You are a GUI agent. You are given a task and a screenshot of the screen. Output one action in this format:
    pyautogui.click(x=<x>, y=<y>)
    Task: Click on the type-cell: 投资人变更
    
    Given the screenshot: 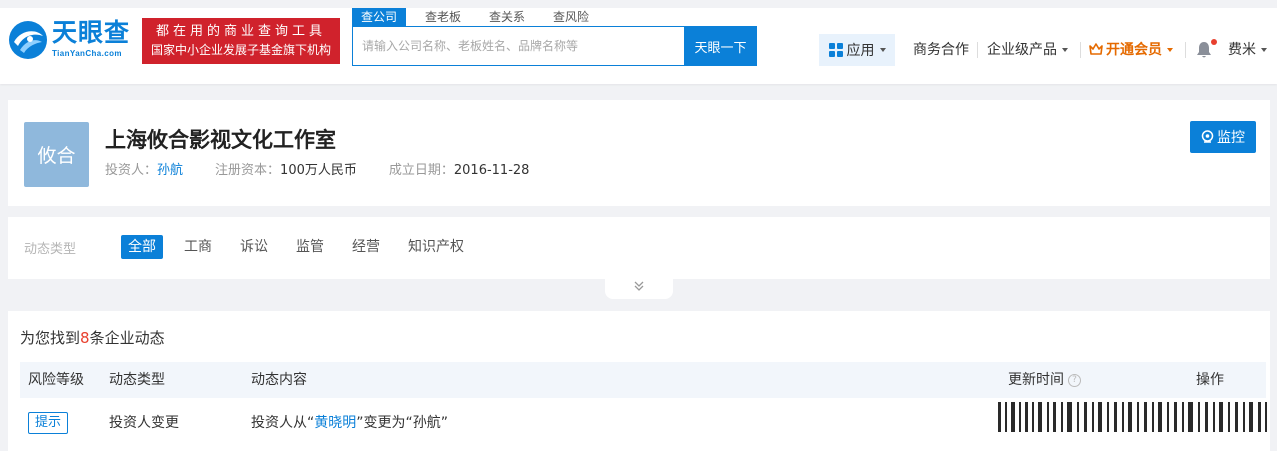 What is the action you would take?
    pyautogui.click(x=144, y=423)
    